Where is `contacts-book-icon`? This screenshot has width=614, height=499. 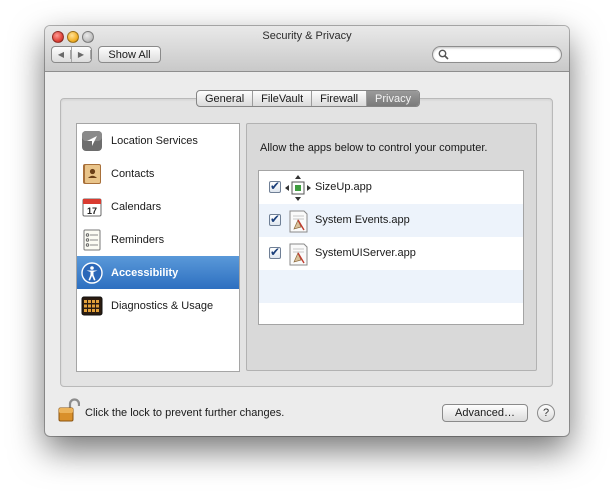
contacts-book-icon is located at coordinates (92, 174).